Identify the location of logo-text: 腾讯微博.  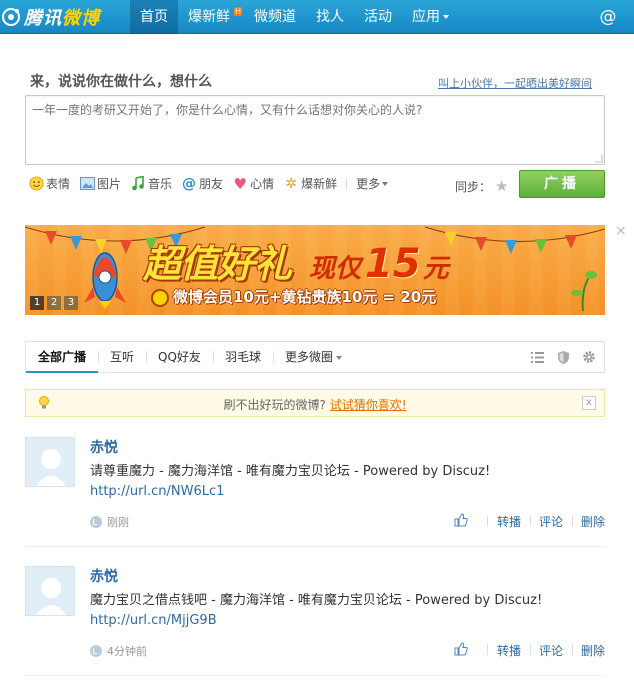
(62, 18).